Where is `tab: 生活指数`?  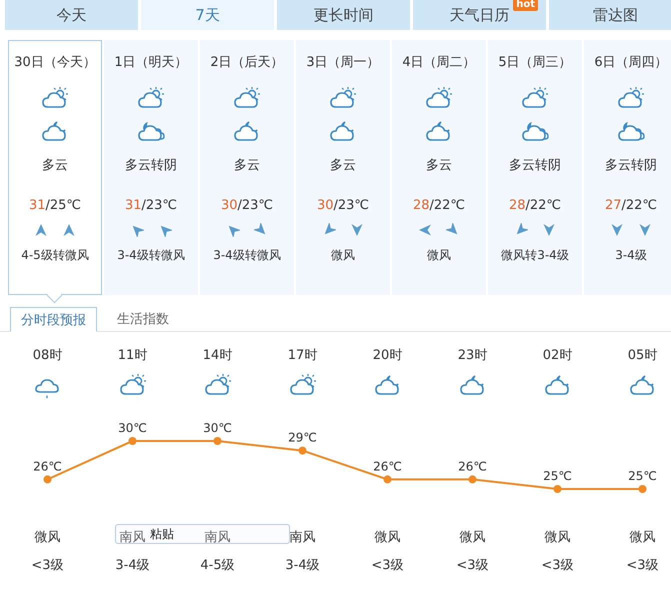
tab: 生活指数 is located at coordinates (143, 318).